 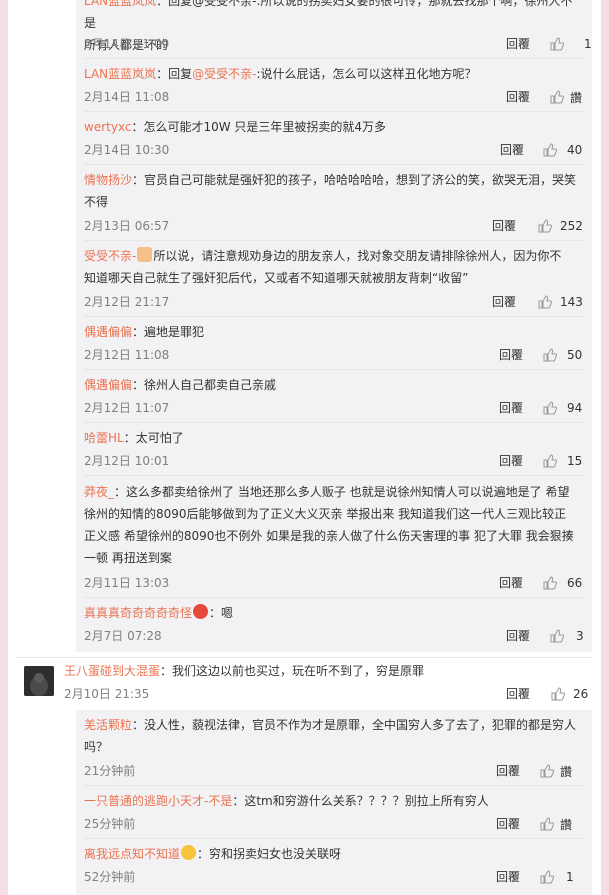 I want to click on like-button: 94, so click(x=562, y=408).